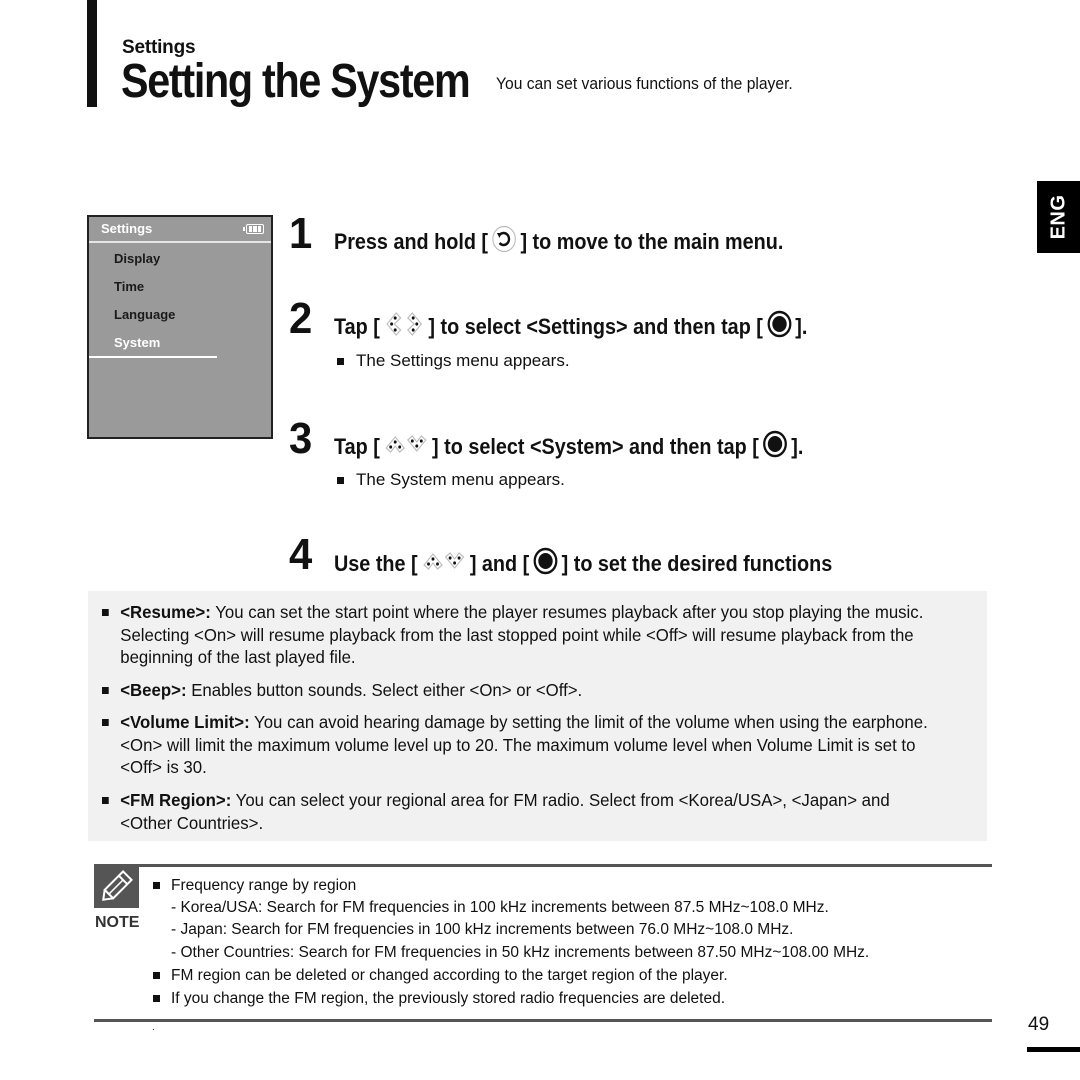 The image size is (1080, 1080). What do you see at coordinates (137, 258) in the screenshot?
I see `device-menu-item-display: Display` at bounding box center [137, 258].